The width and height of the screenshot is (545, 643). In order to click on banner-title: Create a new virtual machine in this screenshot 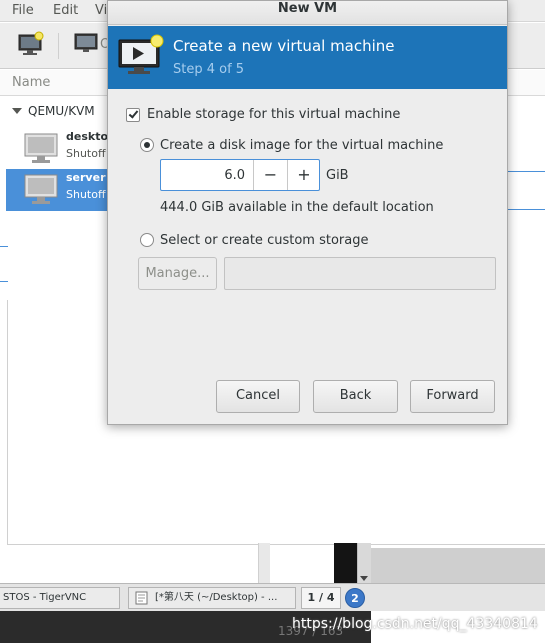, I will do `click(284, 46)`.